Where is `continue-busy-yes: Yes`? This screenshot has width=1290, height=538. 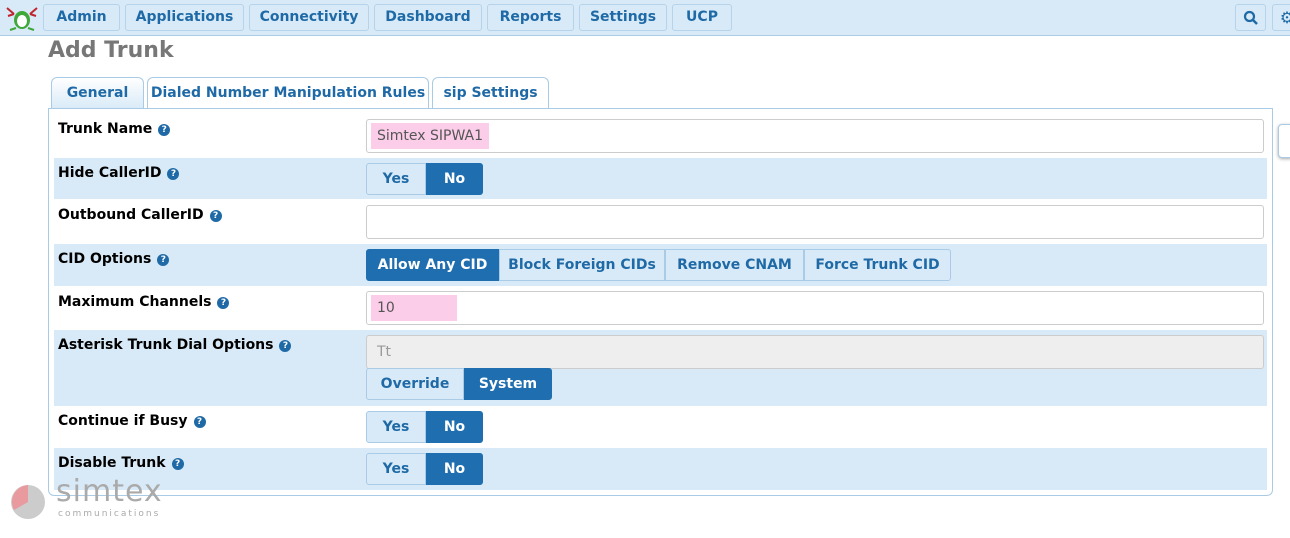
continue-busy-yes: Yes is located at coordinates (396, 427).